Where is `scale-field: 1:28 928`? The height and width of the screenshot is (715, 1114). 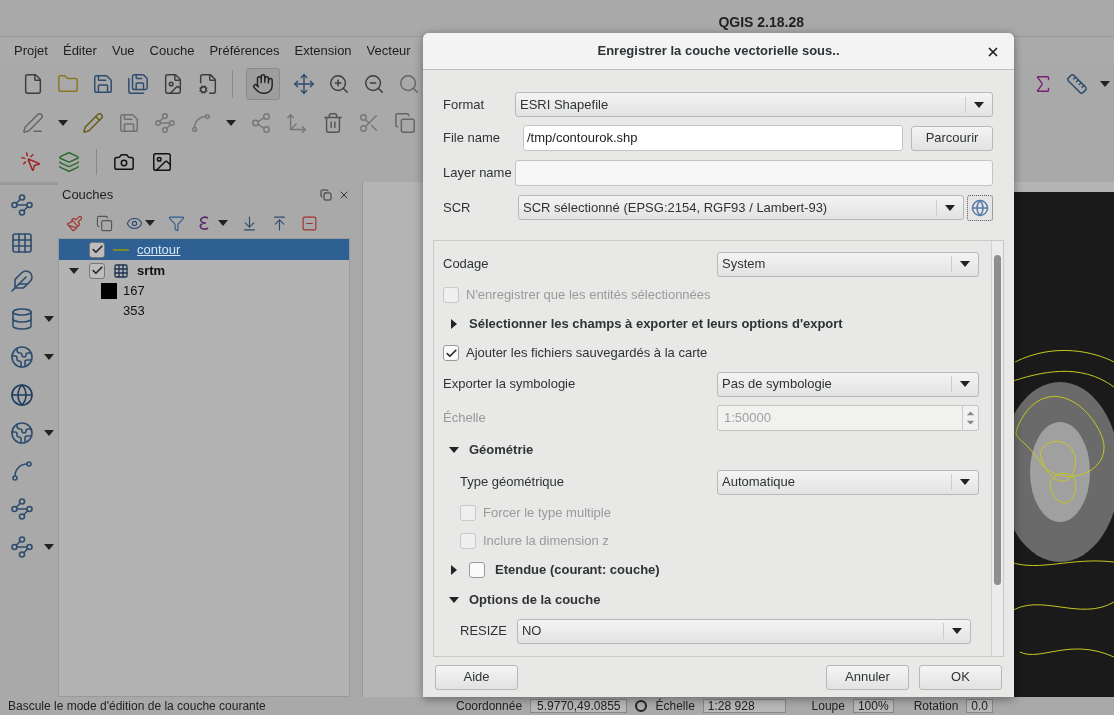
scale-field: 1:28 928 is located at coordinates (744, 706).